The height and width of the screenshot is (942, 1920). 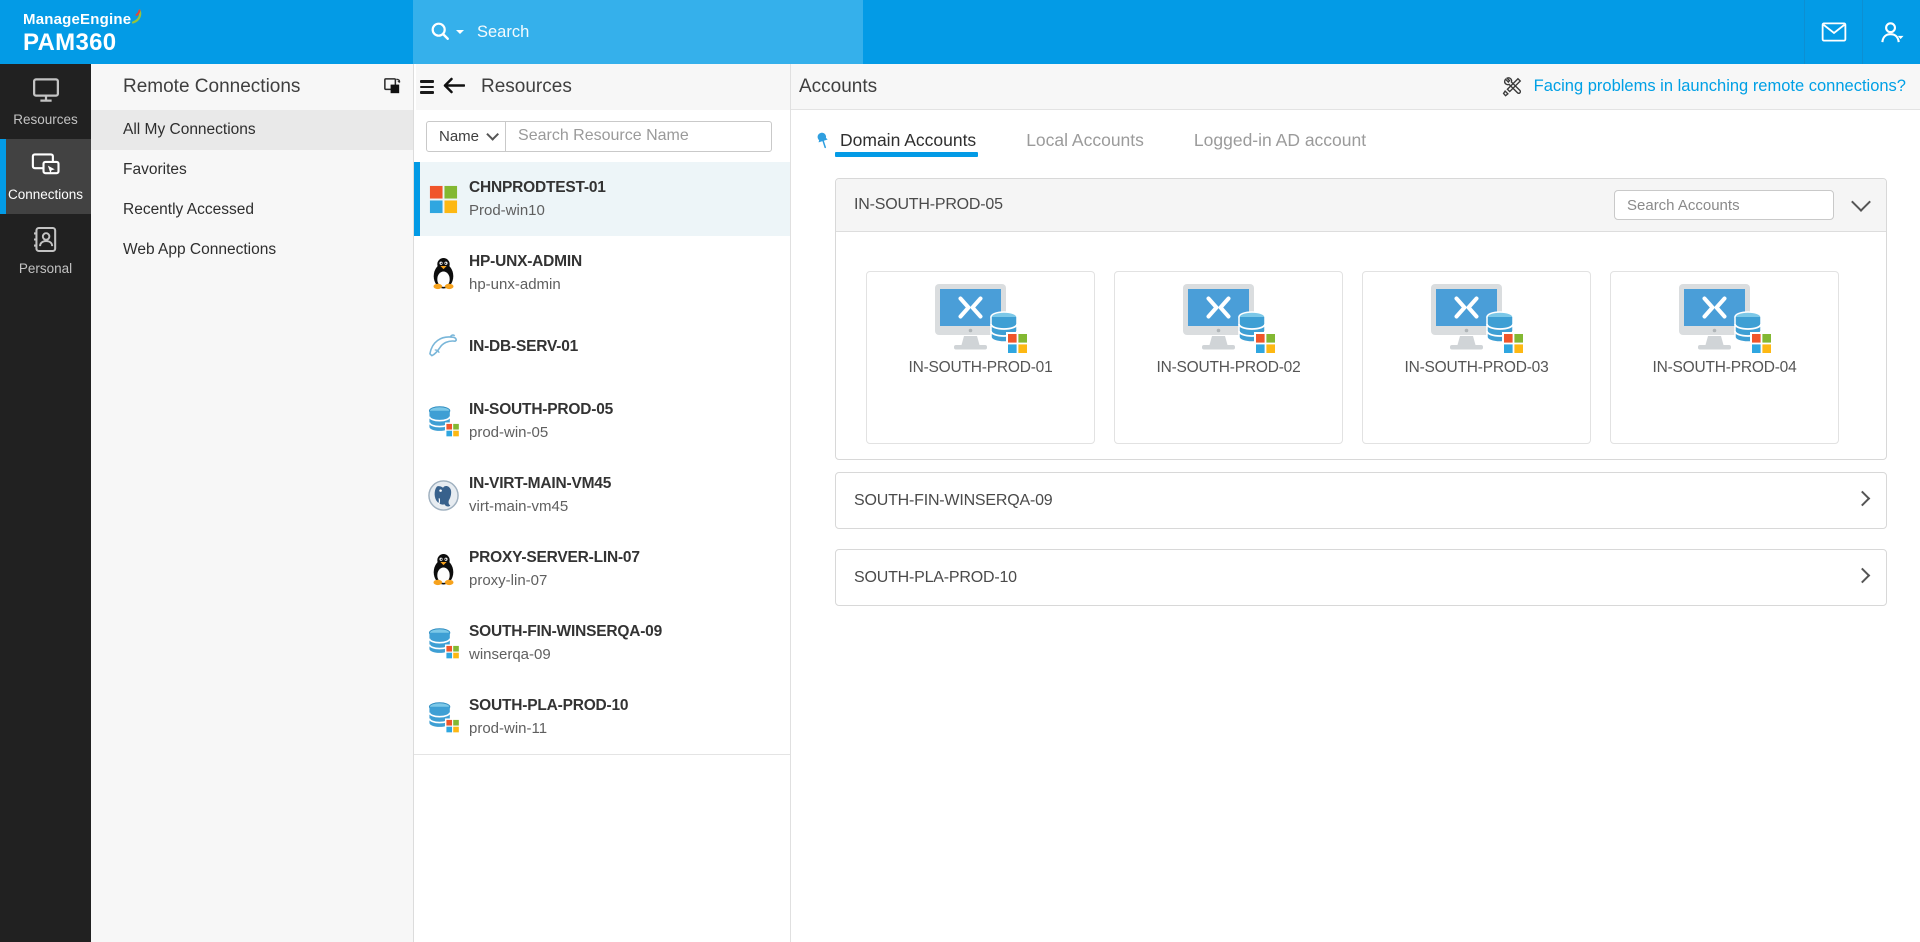 What do you see at coordinates (454, 87) in the screenshot?
I see `back-arrow-icon` at bounding box center [454, 87].